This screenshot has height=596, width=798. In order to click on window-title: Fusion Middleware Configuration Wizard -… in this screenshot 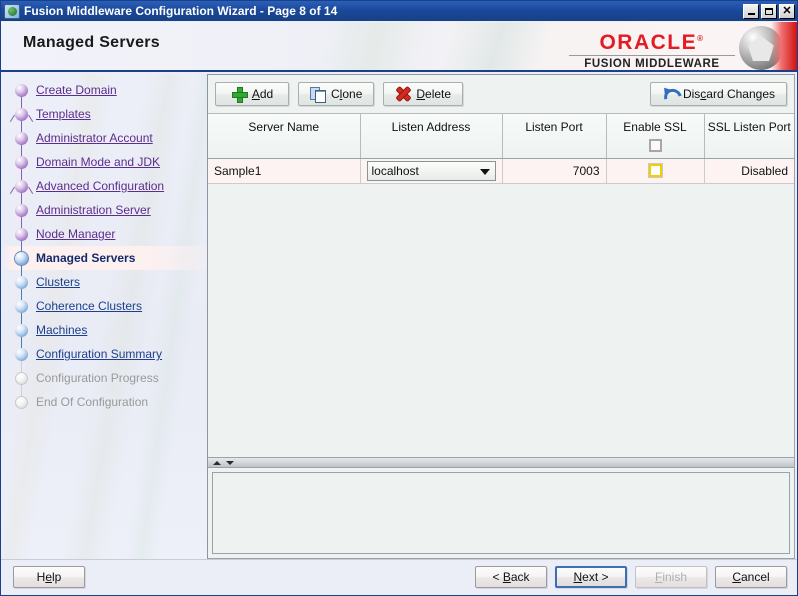, I will do `click(181, 11)`.